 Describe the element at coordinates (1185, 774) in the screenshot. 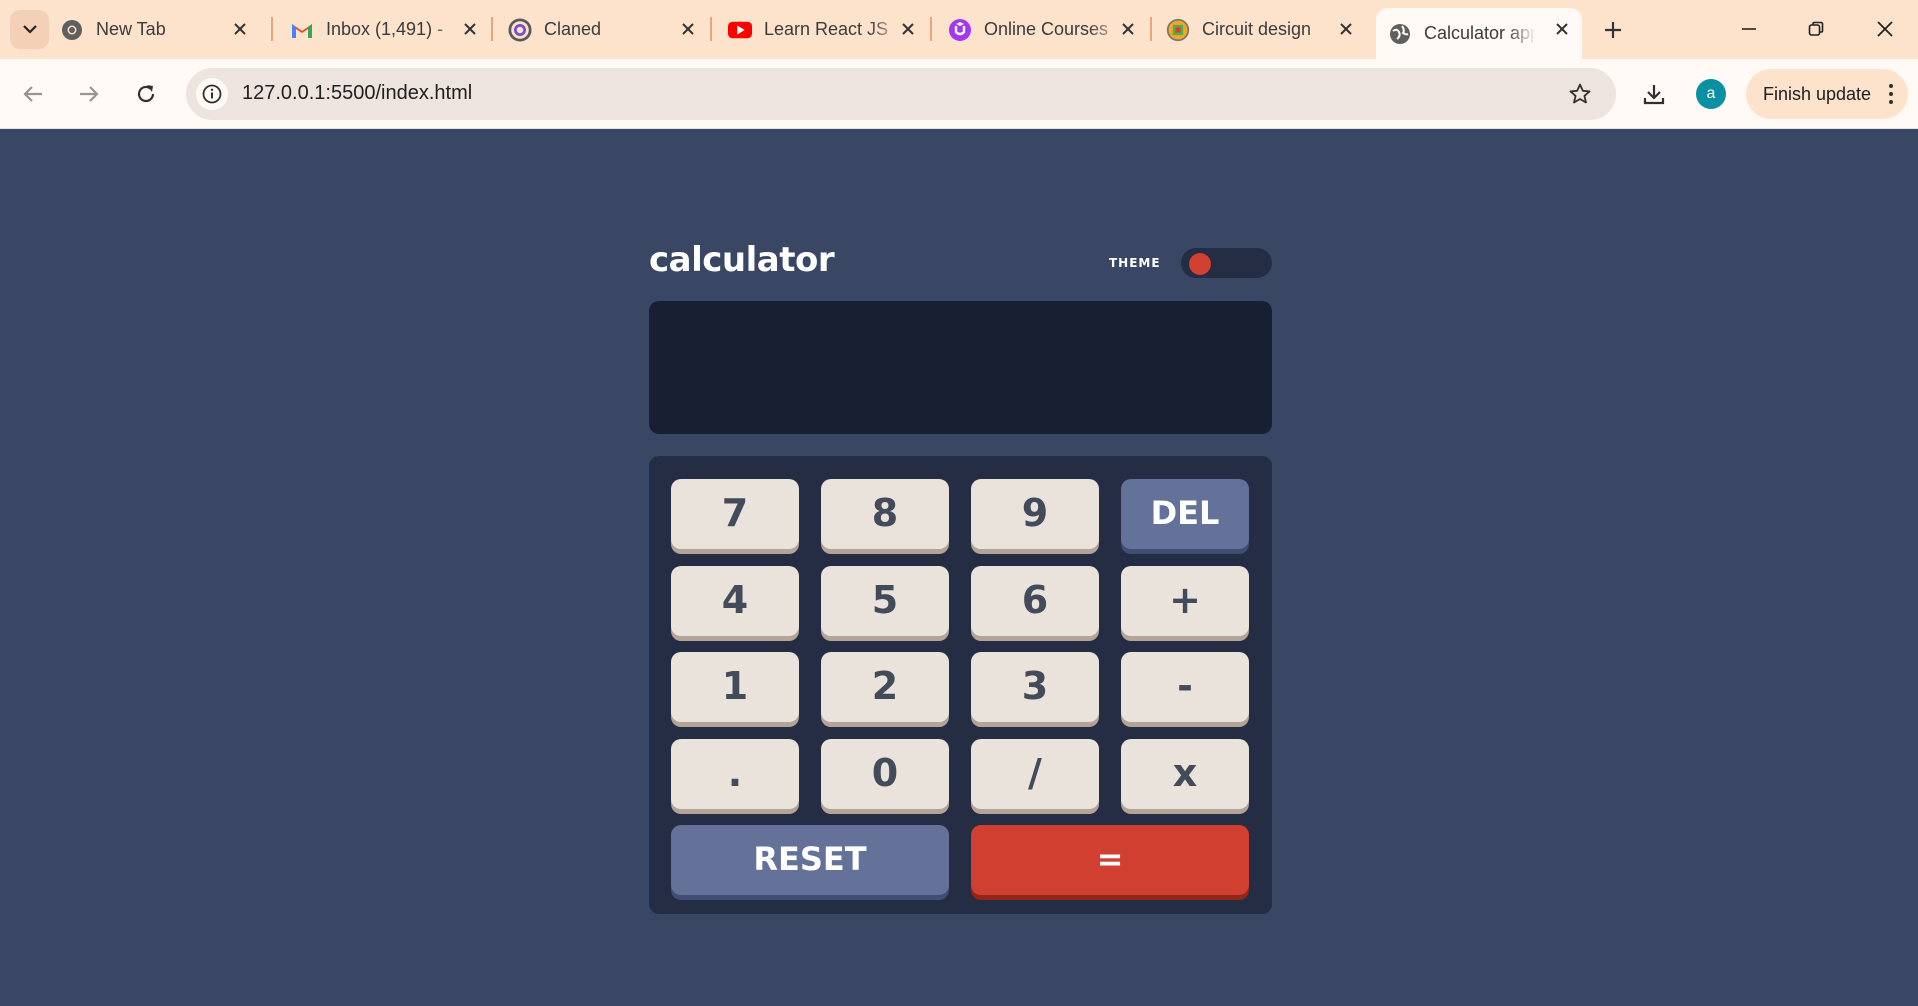

I see `multiply-button: x` at that location.